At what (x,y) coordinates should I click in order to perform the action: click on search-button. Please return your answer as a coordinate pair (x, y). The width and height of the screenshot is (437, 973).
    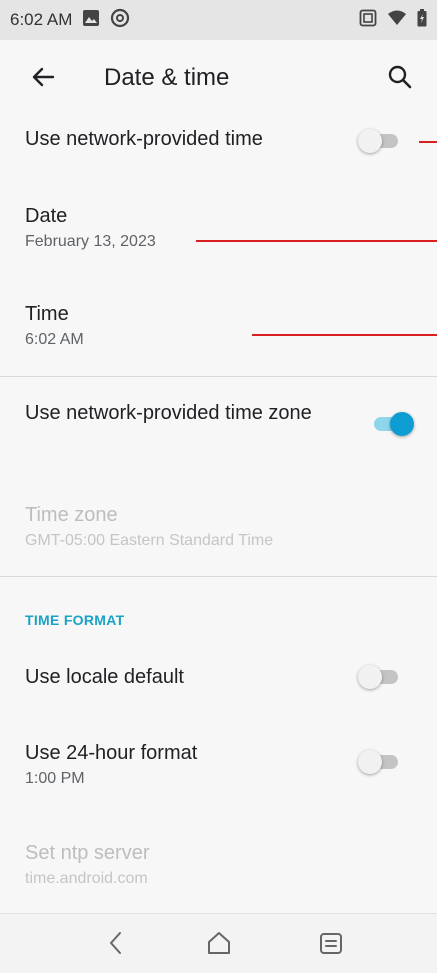
    Looking at the image, I should click on (400, 77).